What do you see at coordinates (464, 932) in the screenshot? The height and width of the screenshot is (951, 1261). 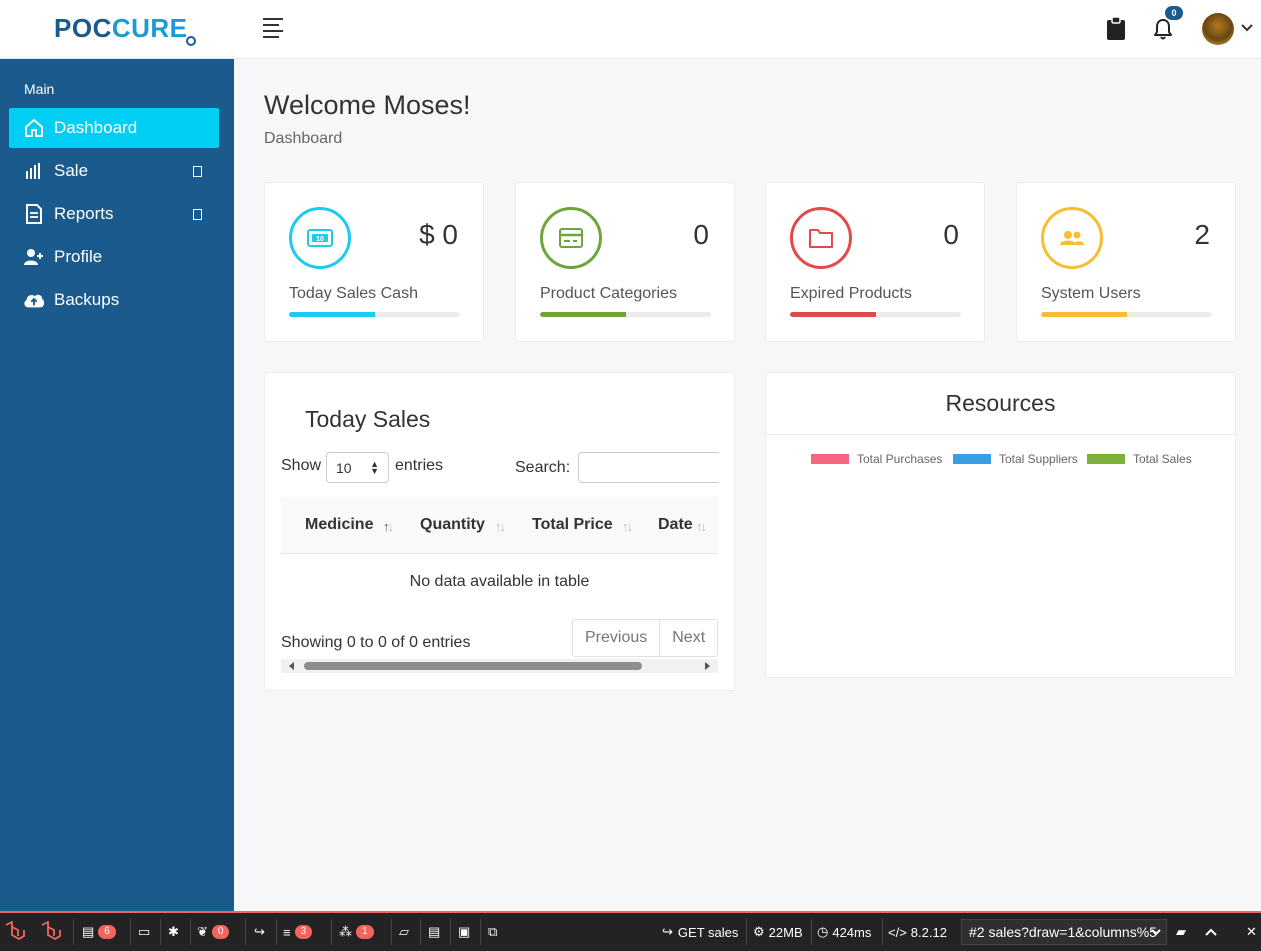 I see `archive-icon: ▣` at bounding box center [464, 932].